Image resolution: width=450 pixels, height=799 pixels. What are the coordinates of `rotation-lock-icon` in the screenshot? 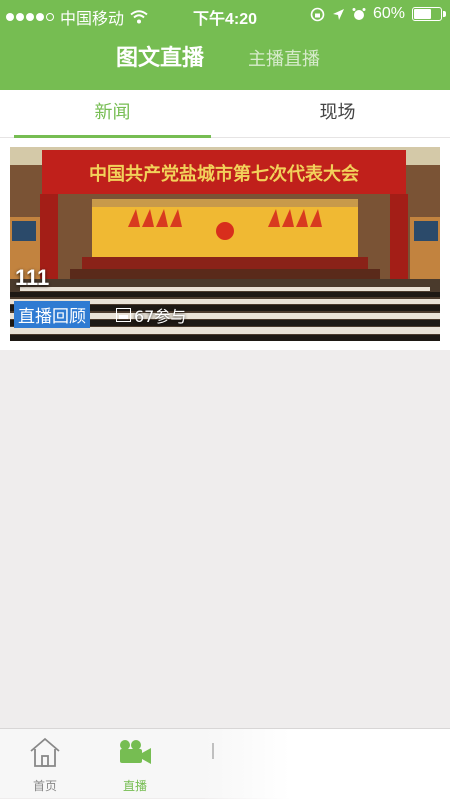 It's located at (317, 14).